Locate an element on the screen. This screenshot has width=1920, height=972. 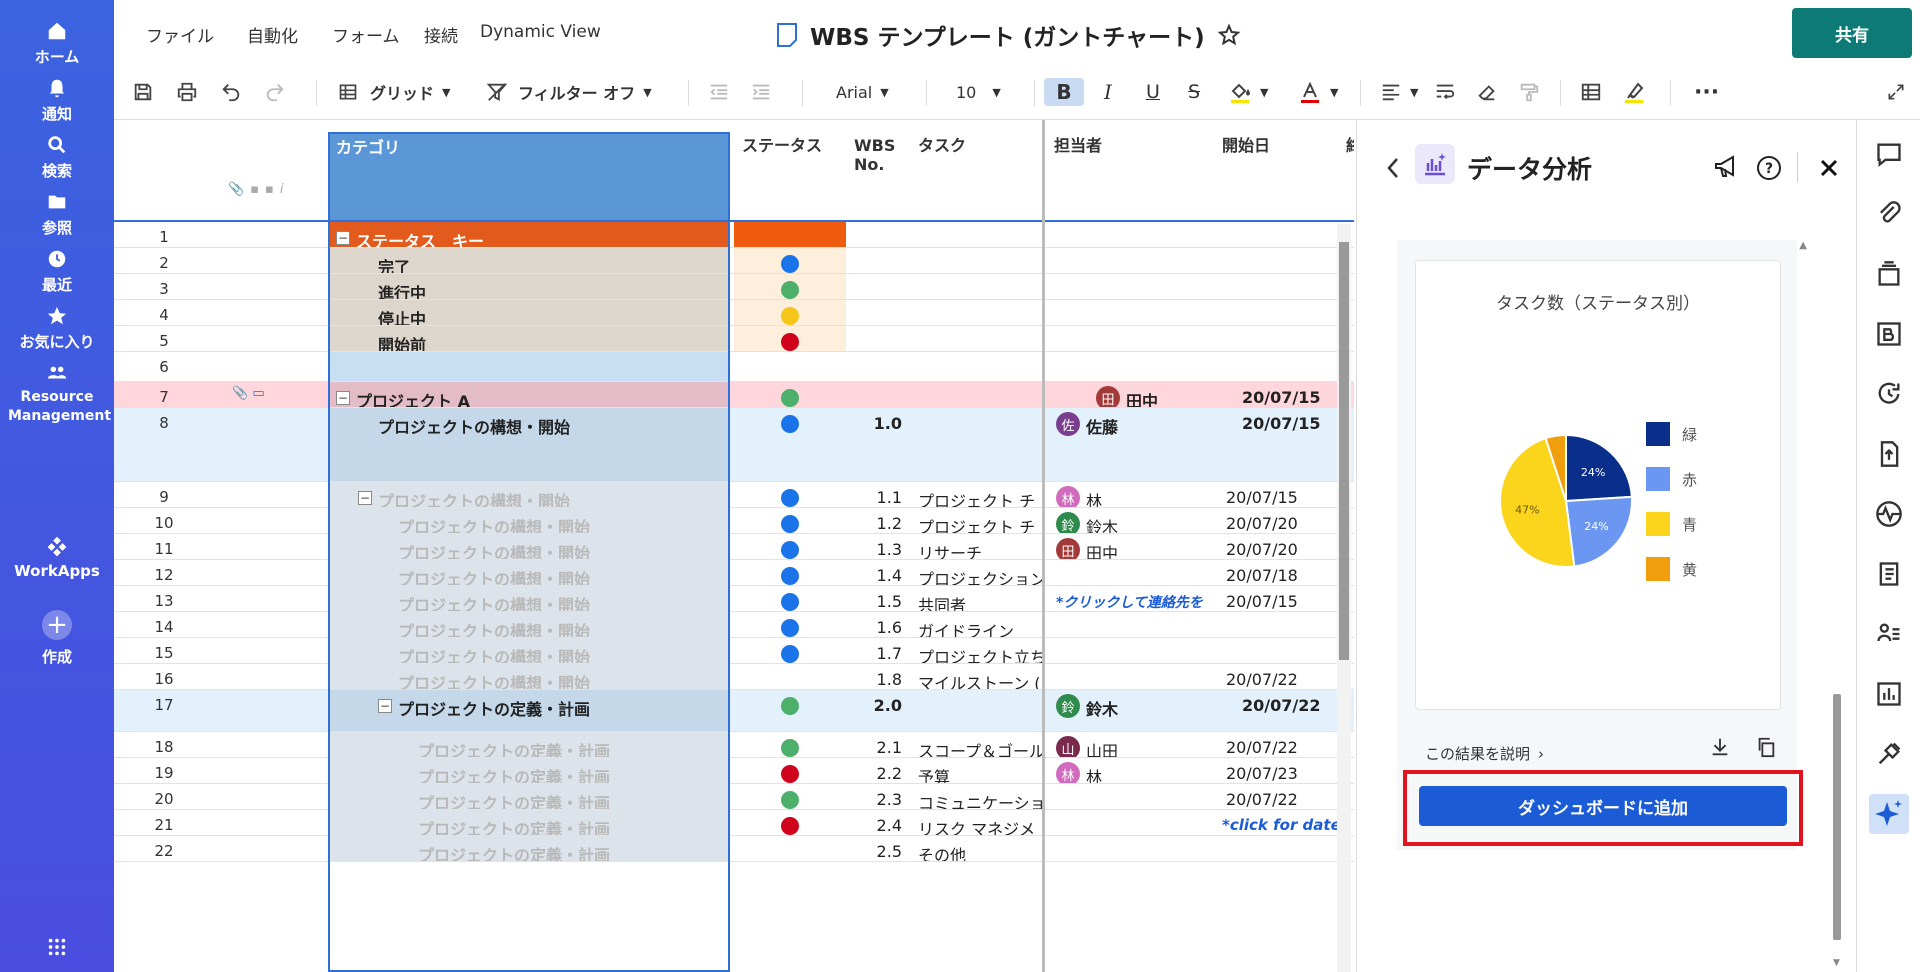
wbs-cell: 1.6 is located at coordinates (878, 624).